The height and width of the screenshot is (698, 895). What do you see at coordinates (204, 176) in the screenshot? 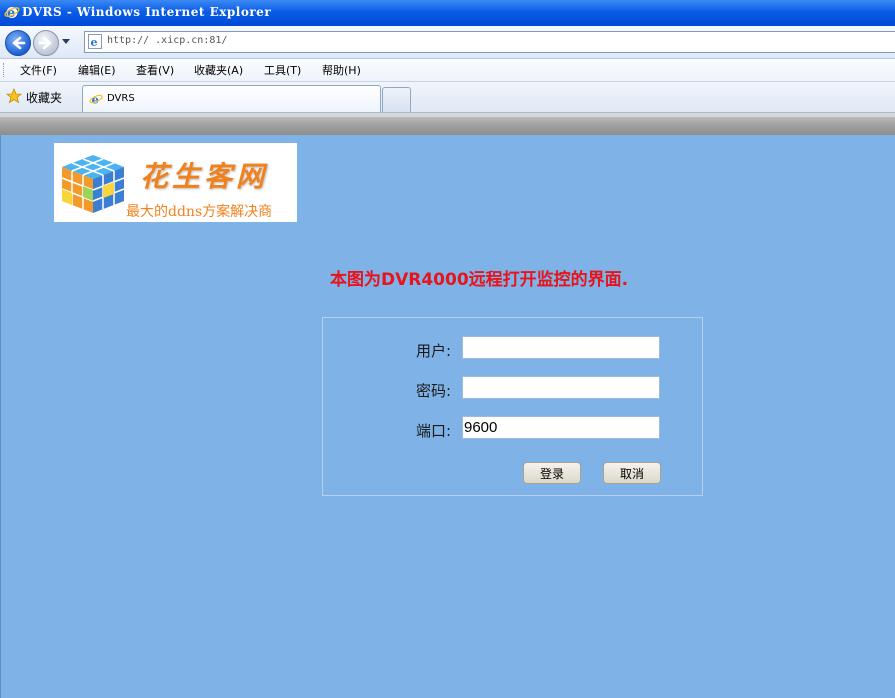
I see `logo-name: 花生客网` at bounding box center [204, 176].